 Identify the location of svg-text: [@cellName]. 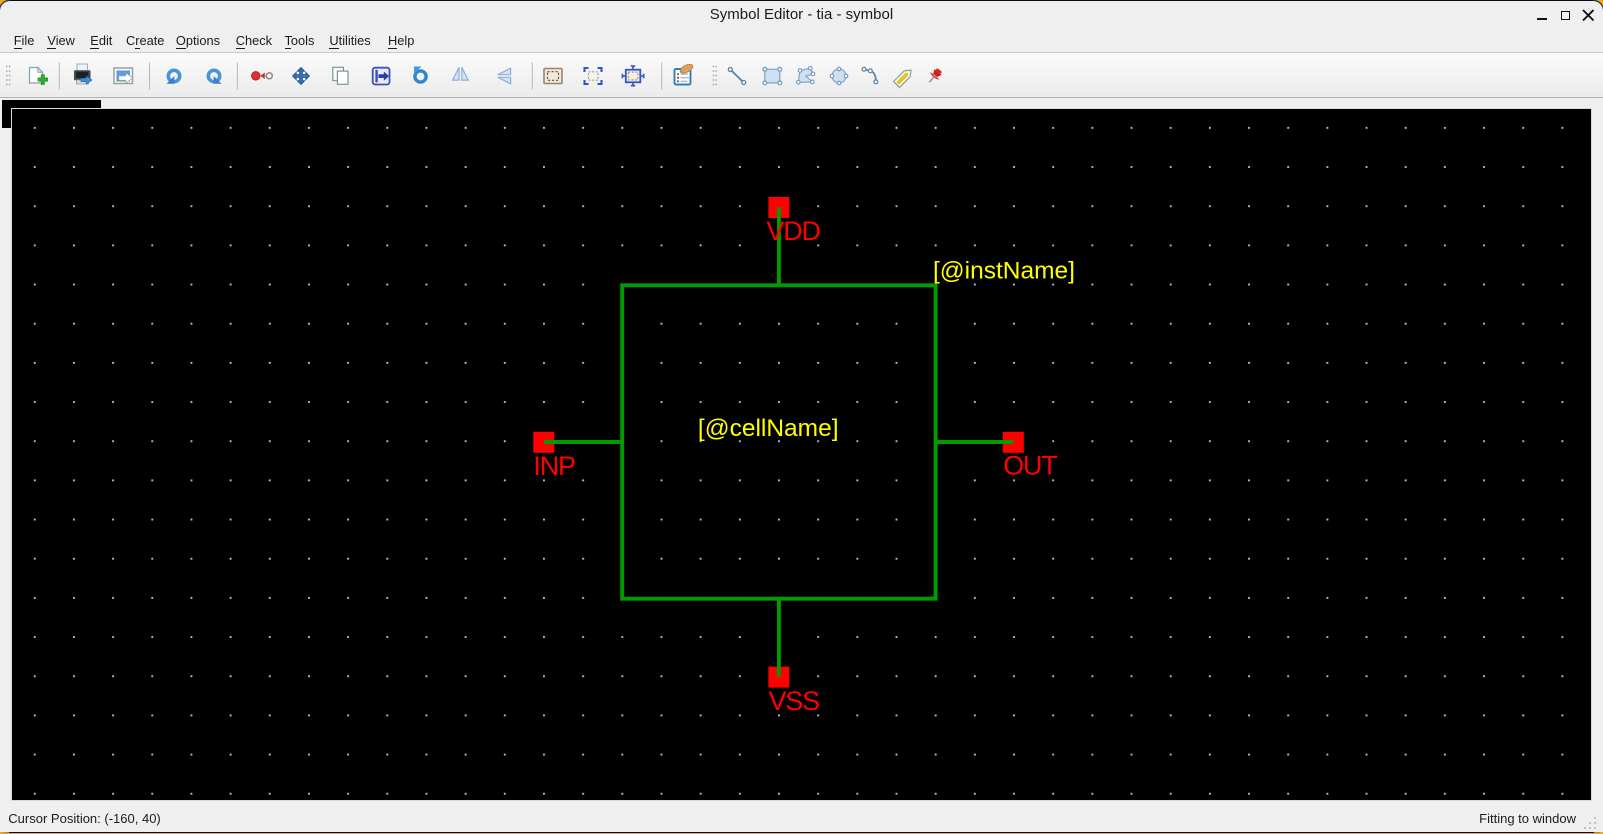
(768, 428).